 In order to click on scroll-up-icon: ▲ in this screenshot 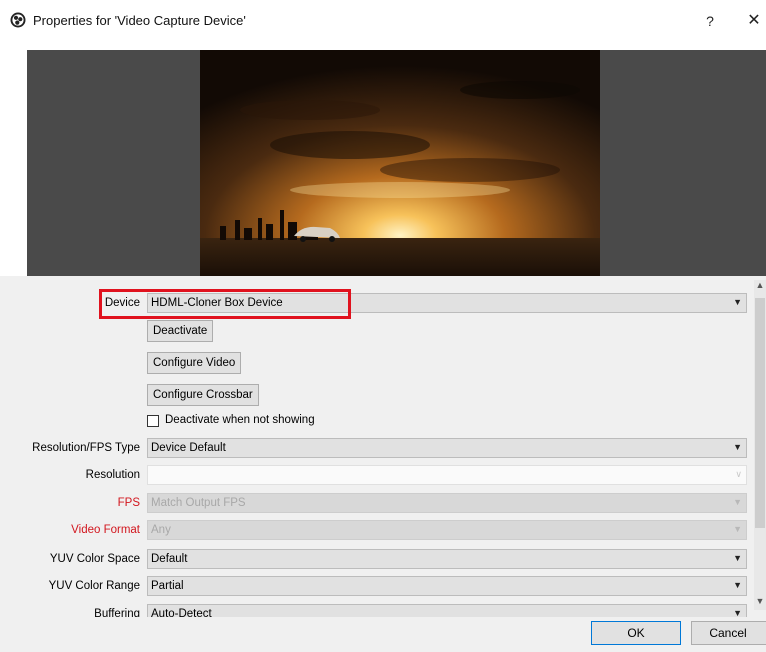, I will do `click(760, 287)`.